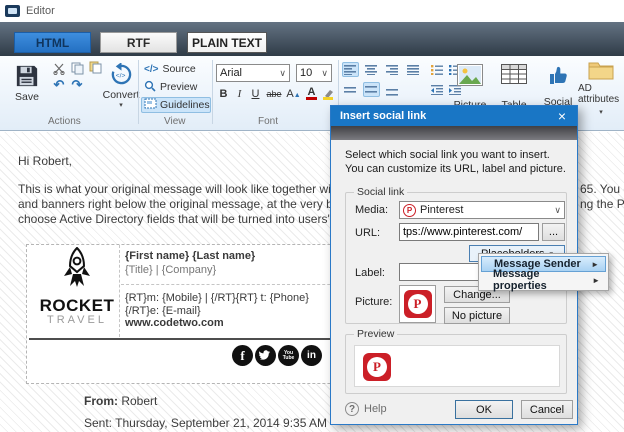 The image size is (624, 432). Describe the element at coordinates (101, 401) in the screenshot. I see `from-label: From:` at that location.